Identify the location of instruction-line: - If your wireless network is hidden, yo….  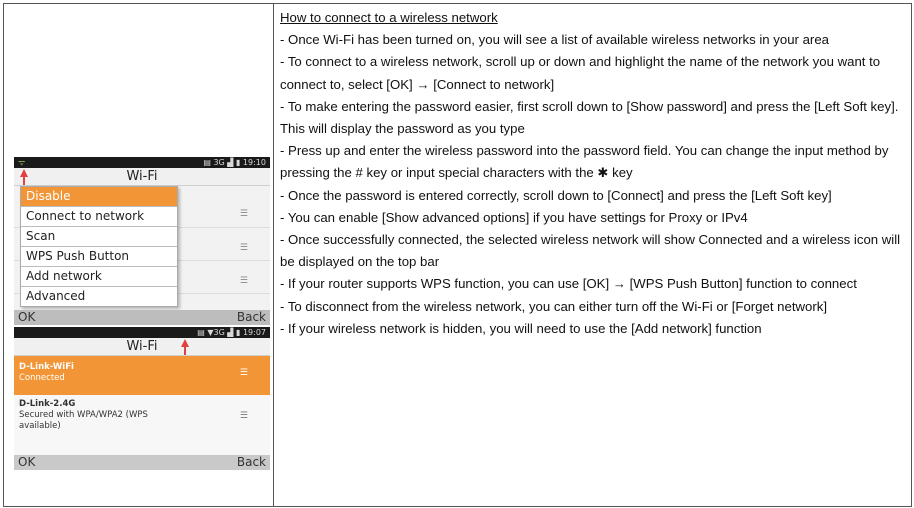
(521, 328).